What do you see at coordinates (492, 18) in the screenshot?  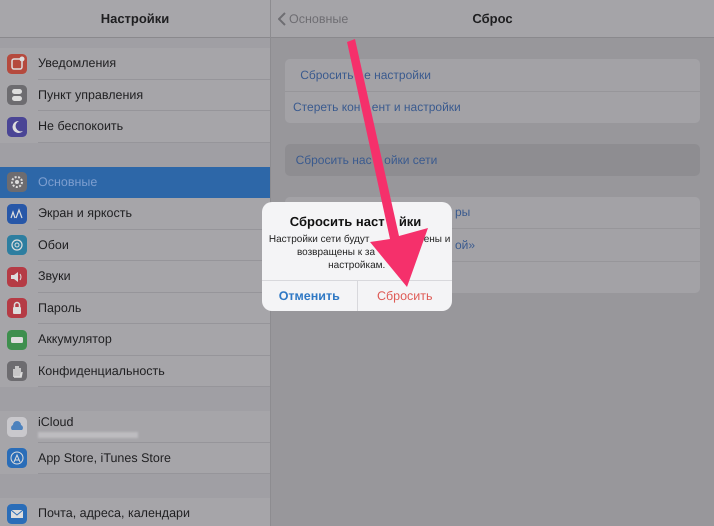 I see `page-title: Сброс` at bounding box center [492, 18].